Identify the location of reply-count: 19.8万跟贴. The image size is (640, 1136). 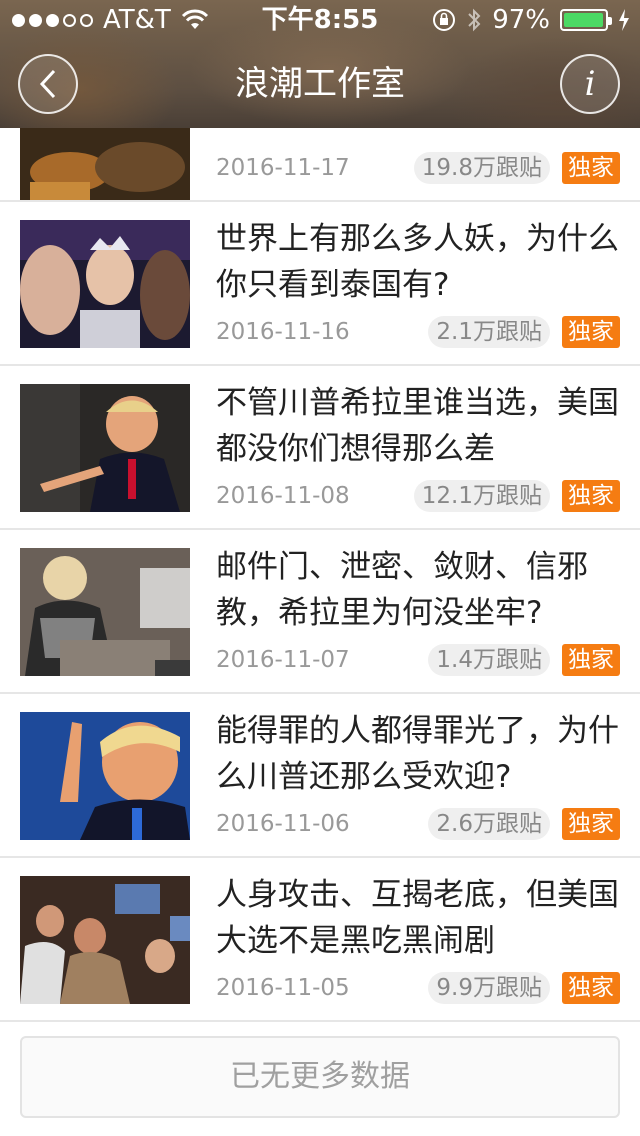
(481, 168).